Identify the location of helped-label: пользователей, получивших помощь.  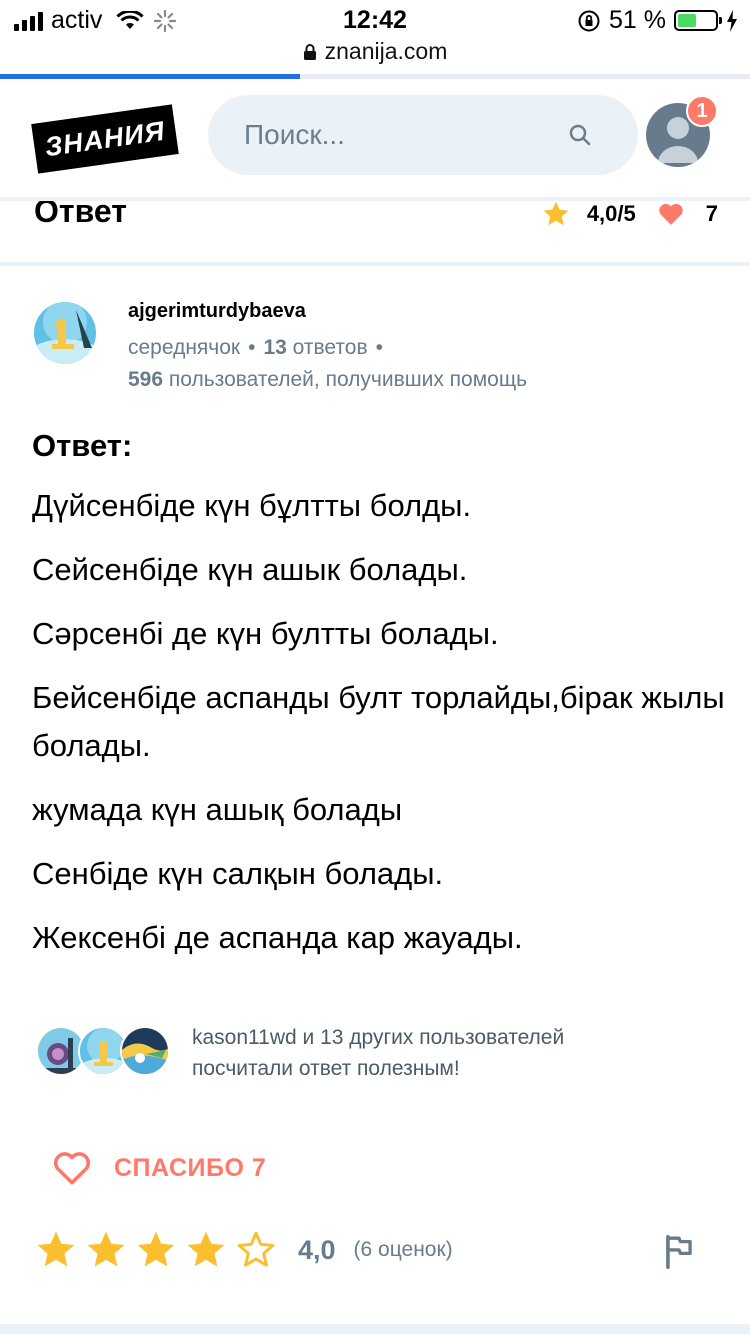
(348, 379).